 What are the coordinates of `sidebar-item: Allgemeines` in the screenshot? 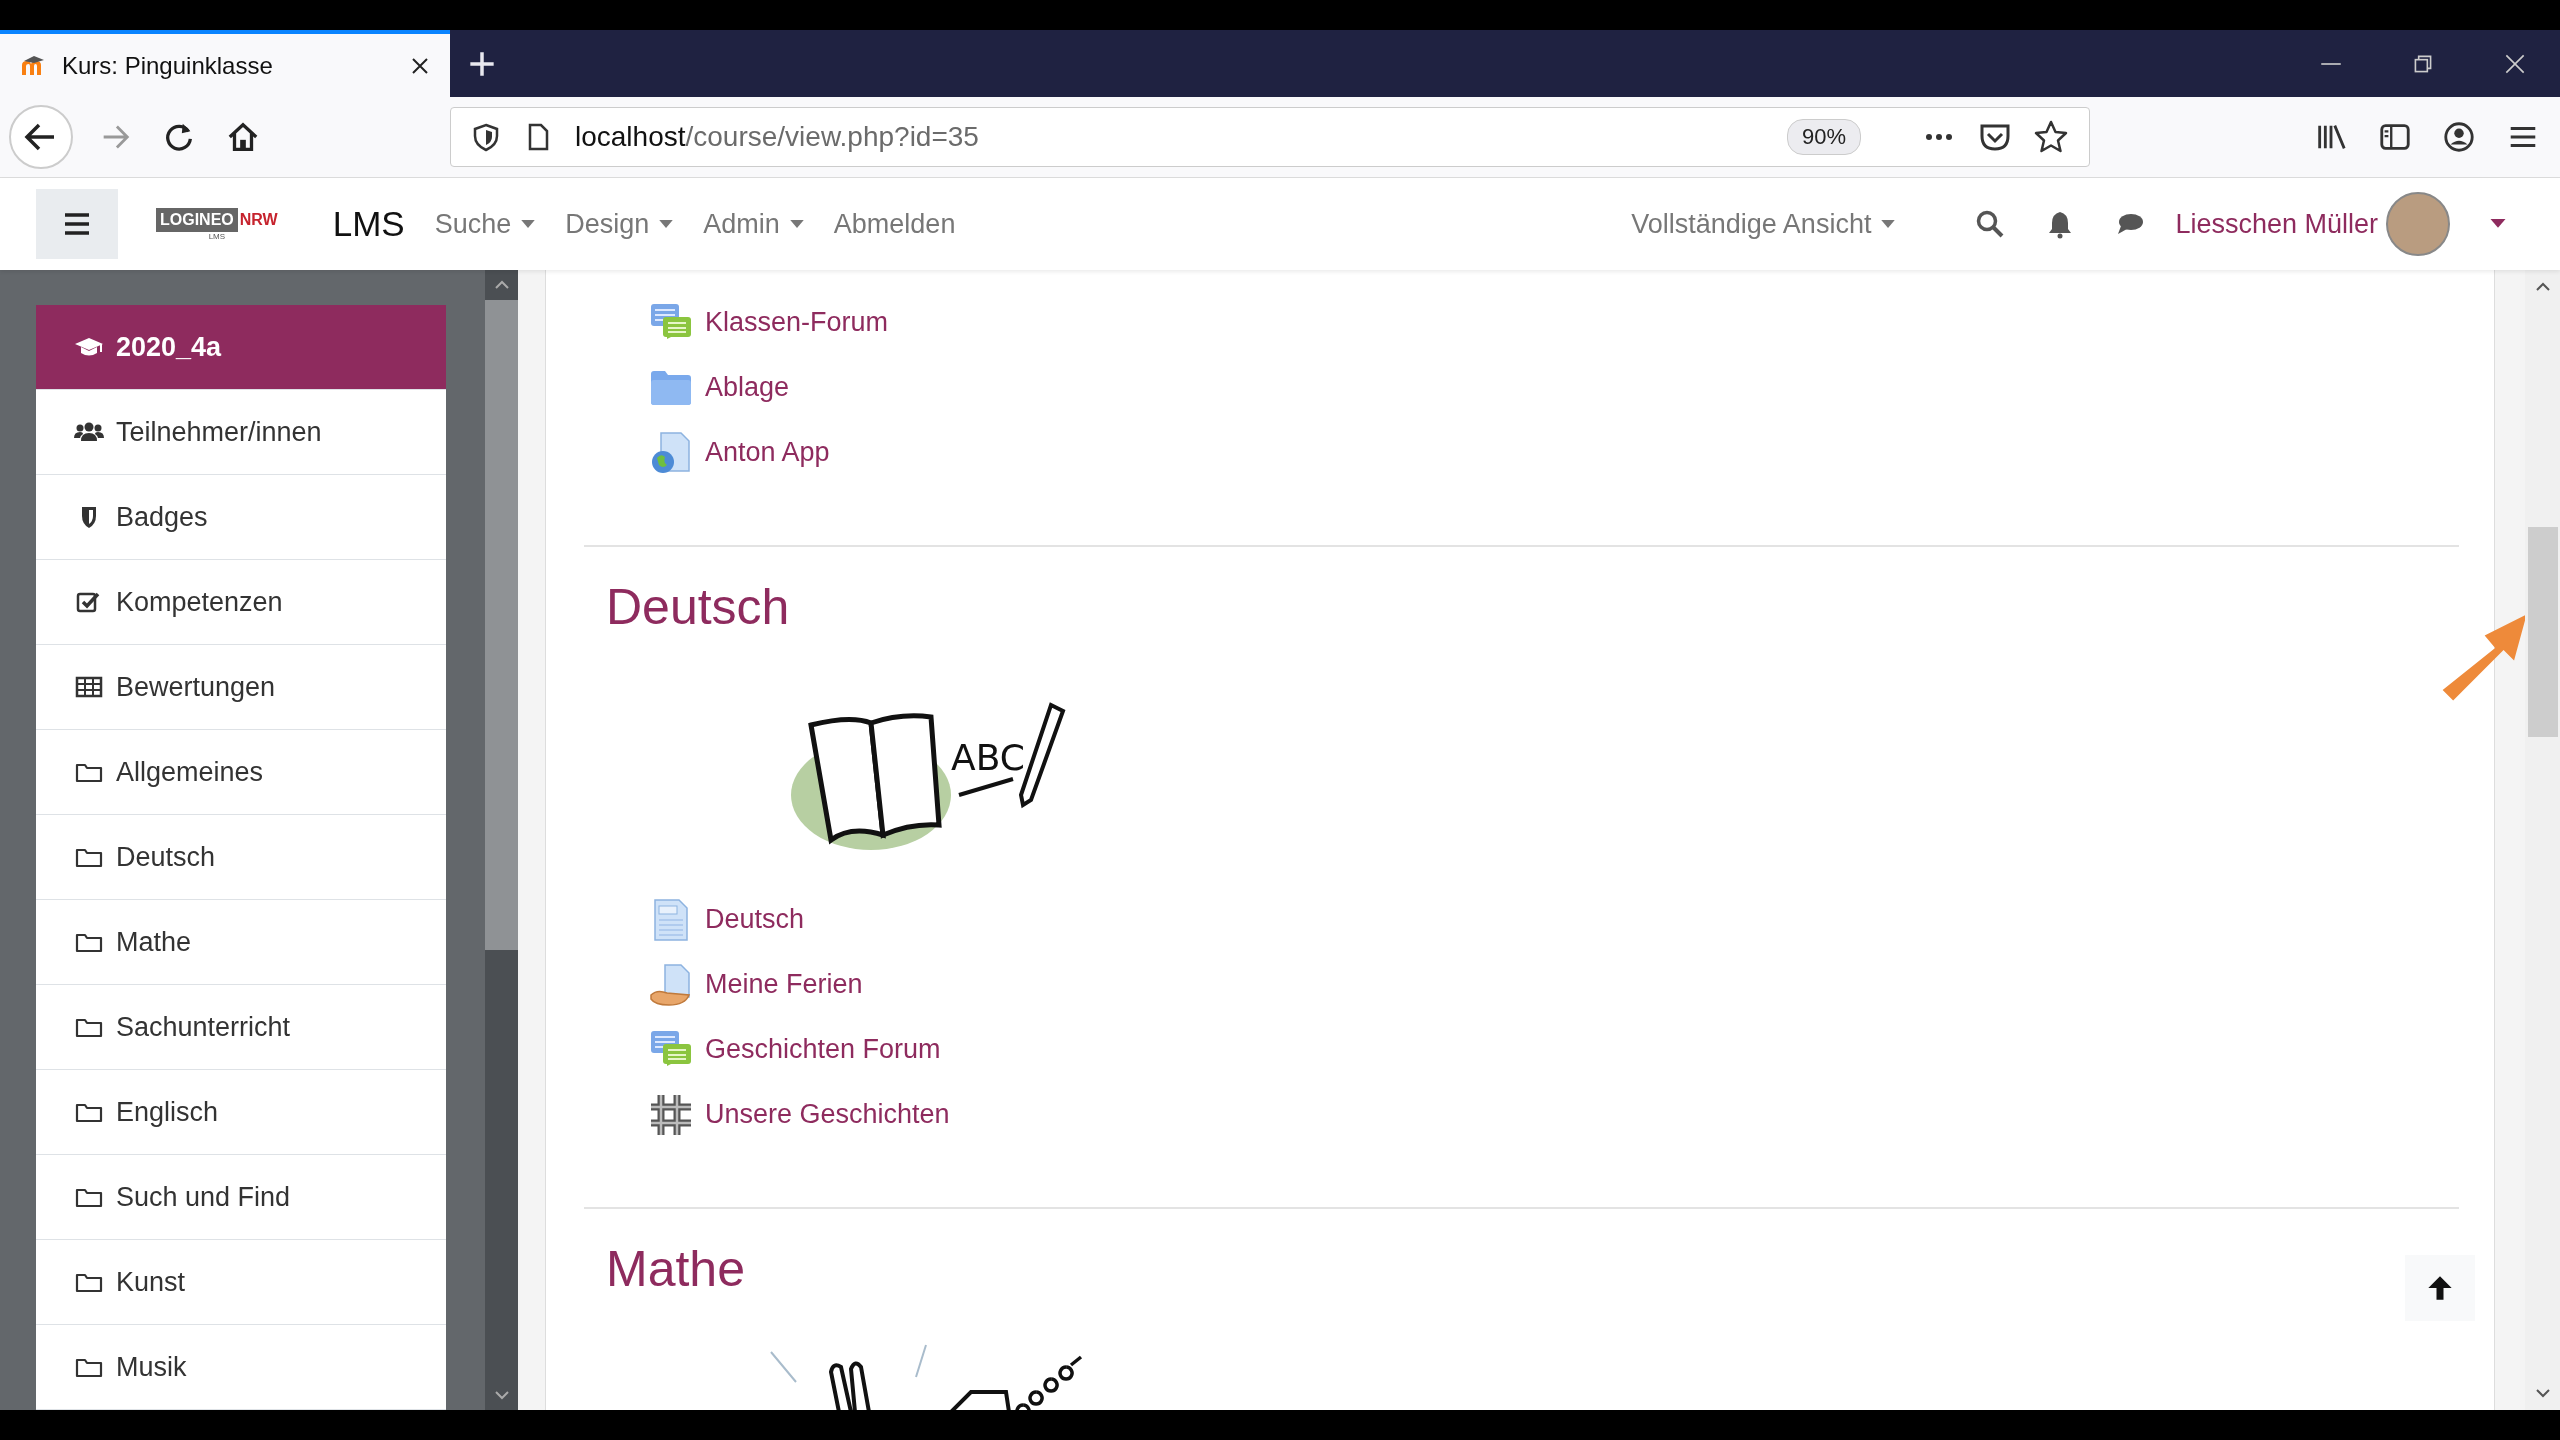 It's located at (241, 772).